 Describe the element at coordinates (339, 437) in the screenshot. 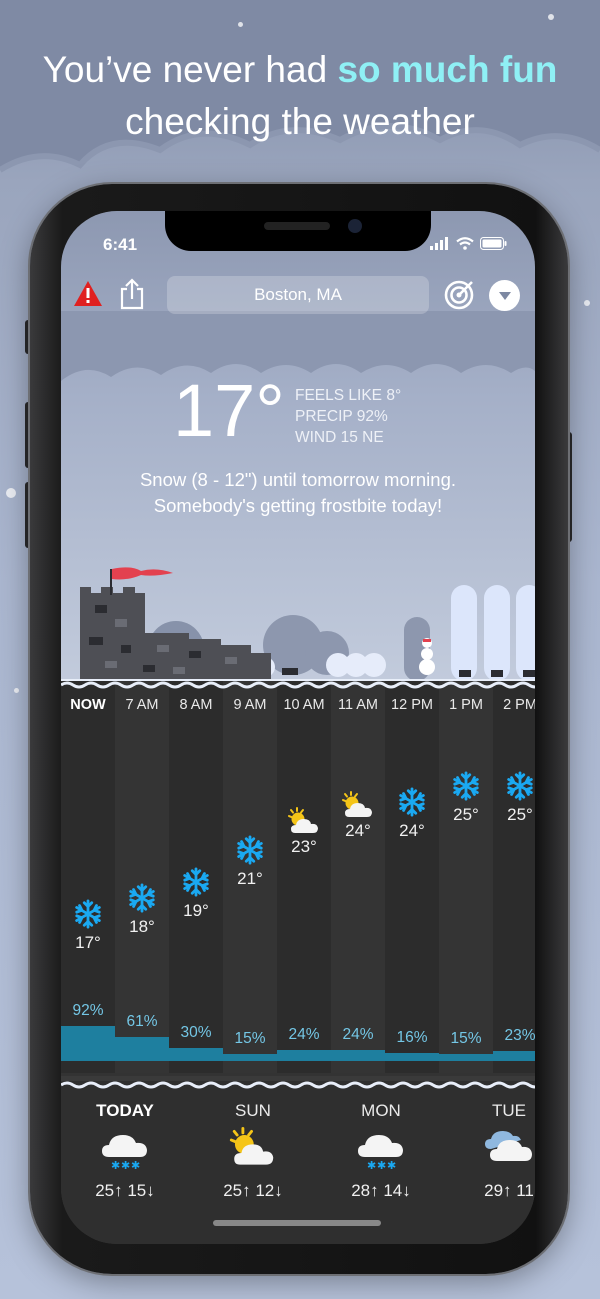

I see `wind: WIND 15 NE` at that location.